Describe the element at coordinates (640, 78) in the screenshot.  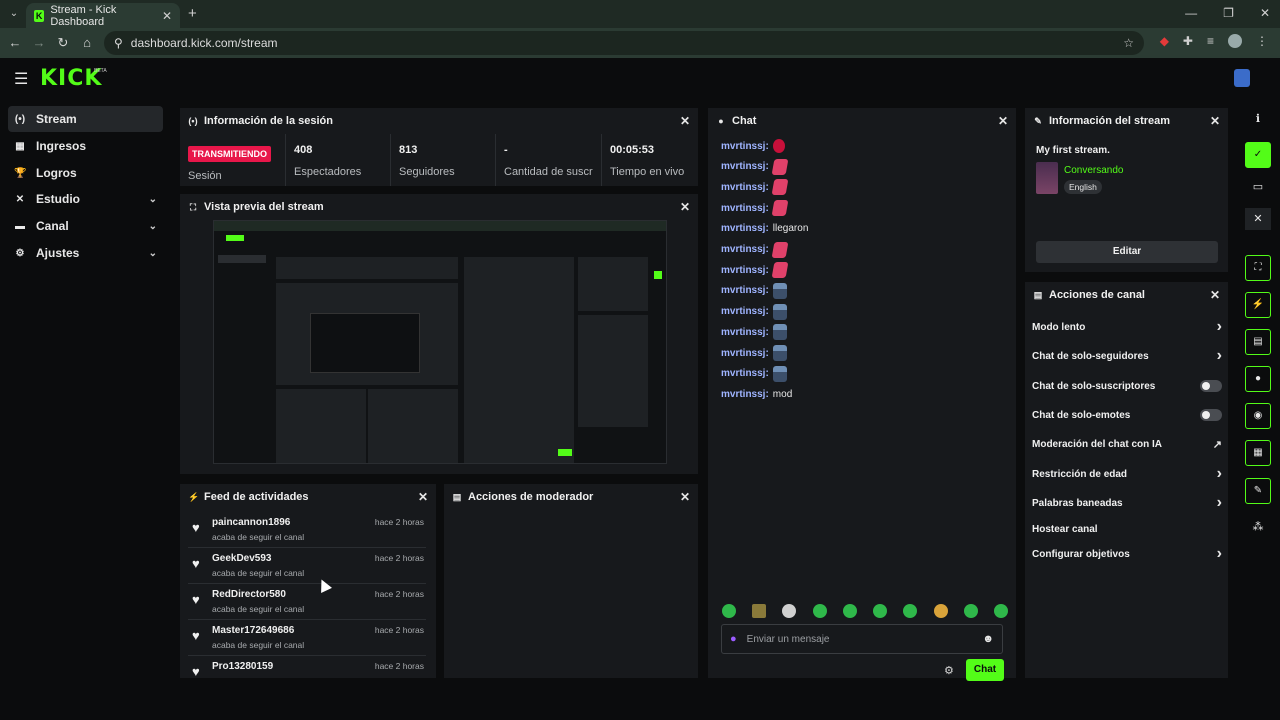
I see `kick-header: ☰ KICK BETA` at that location.